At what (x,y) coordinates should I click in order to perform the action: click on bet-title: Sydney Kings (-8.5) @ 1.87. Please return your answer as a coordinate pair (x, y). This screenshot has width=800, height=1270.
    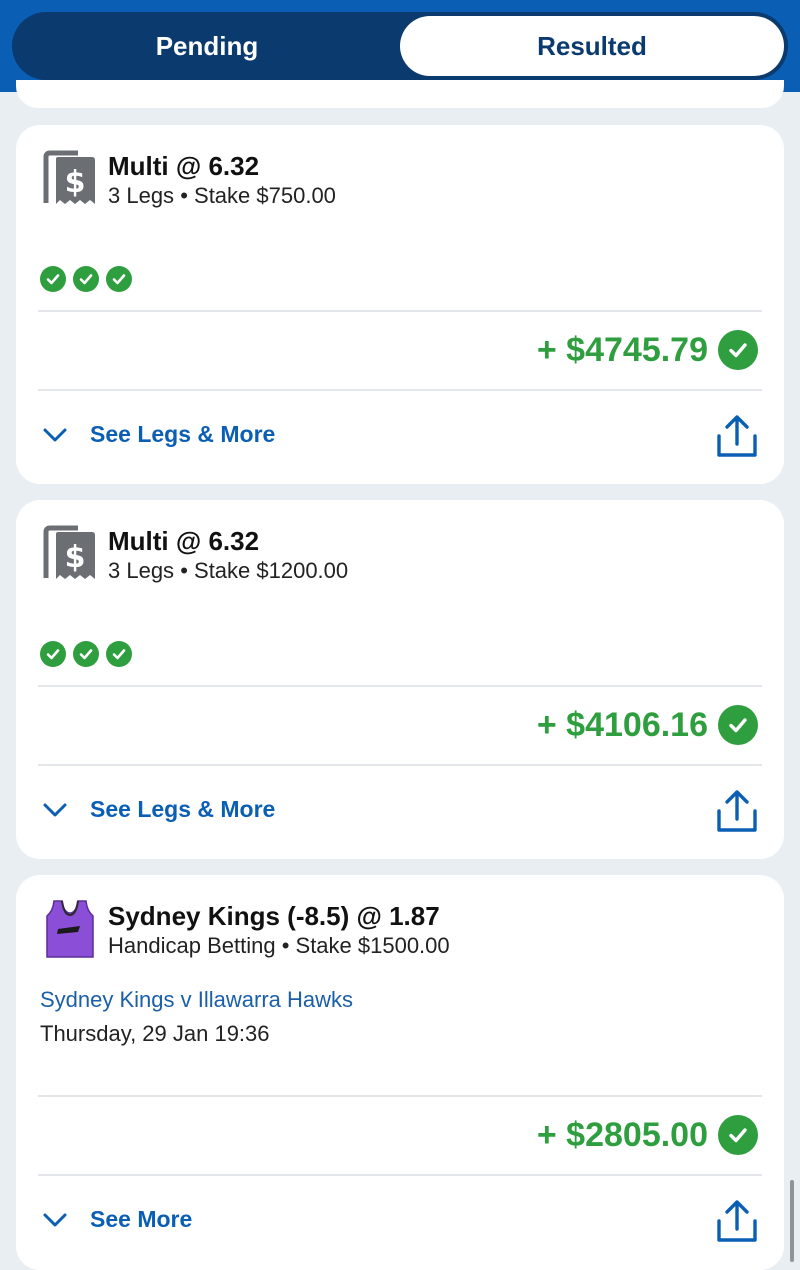
    Looking at the image, I should click on (274, 916).